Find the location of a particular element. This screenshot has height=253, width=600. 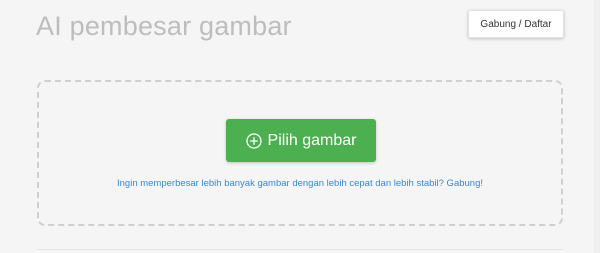

scrollbar is located at coordinates (597, 126).